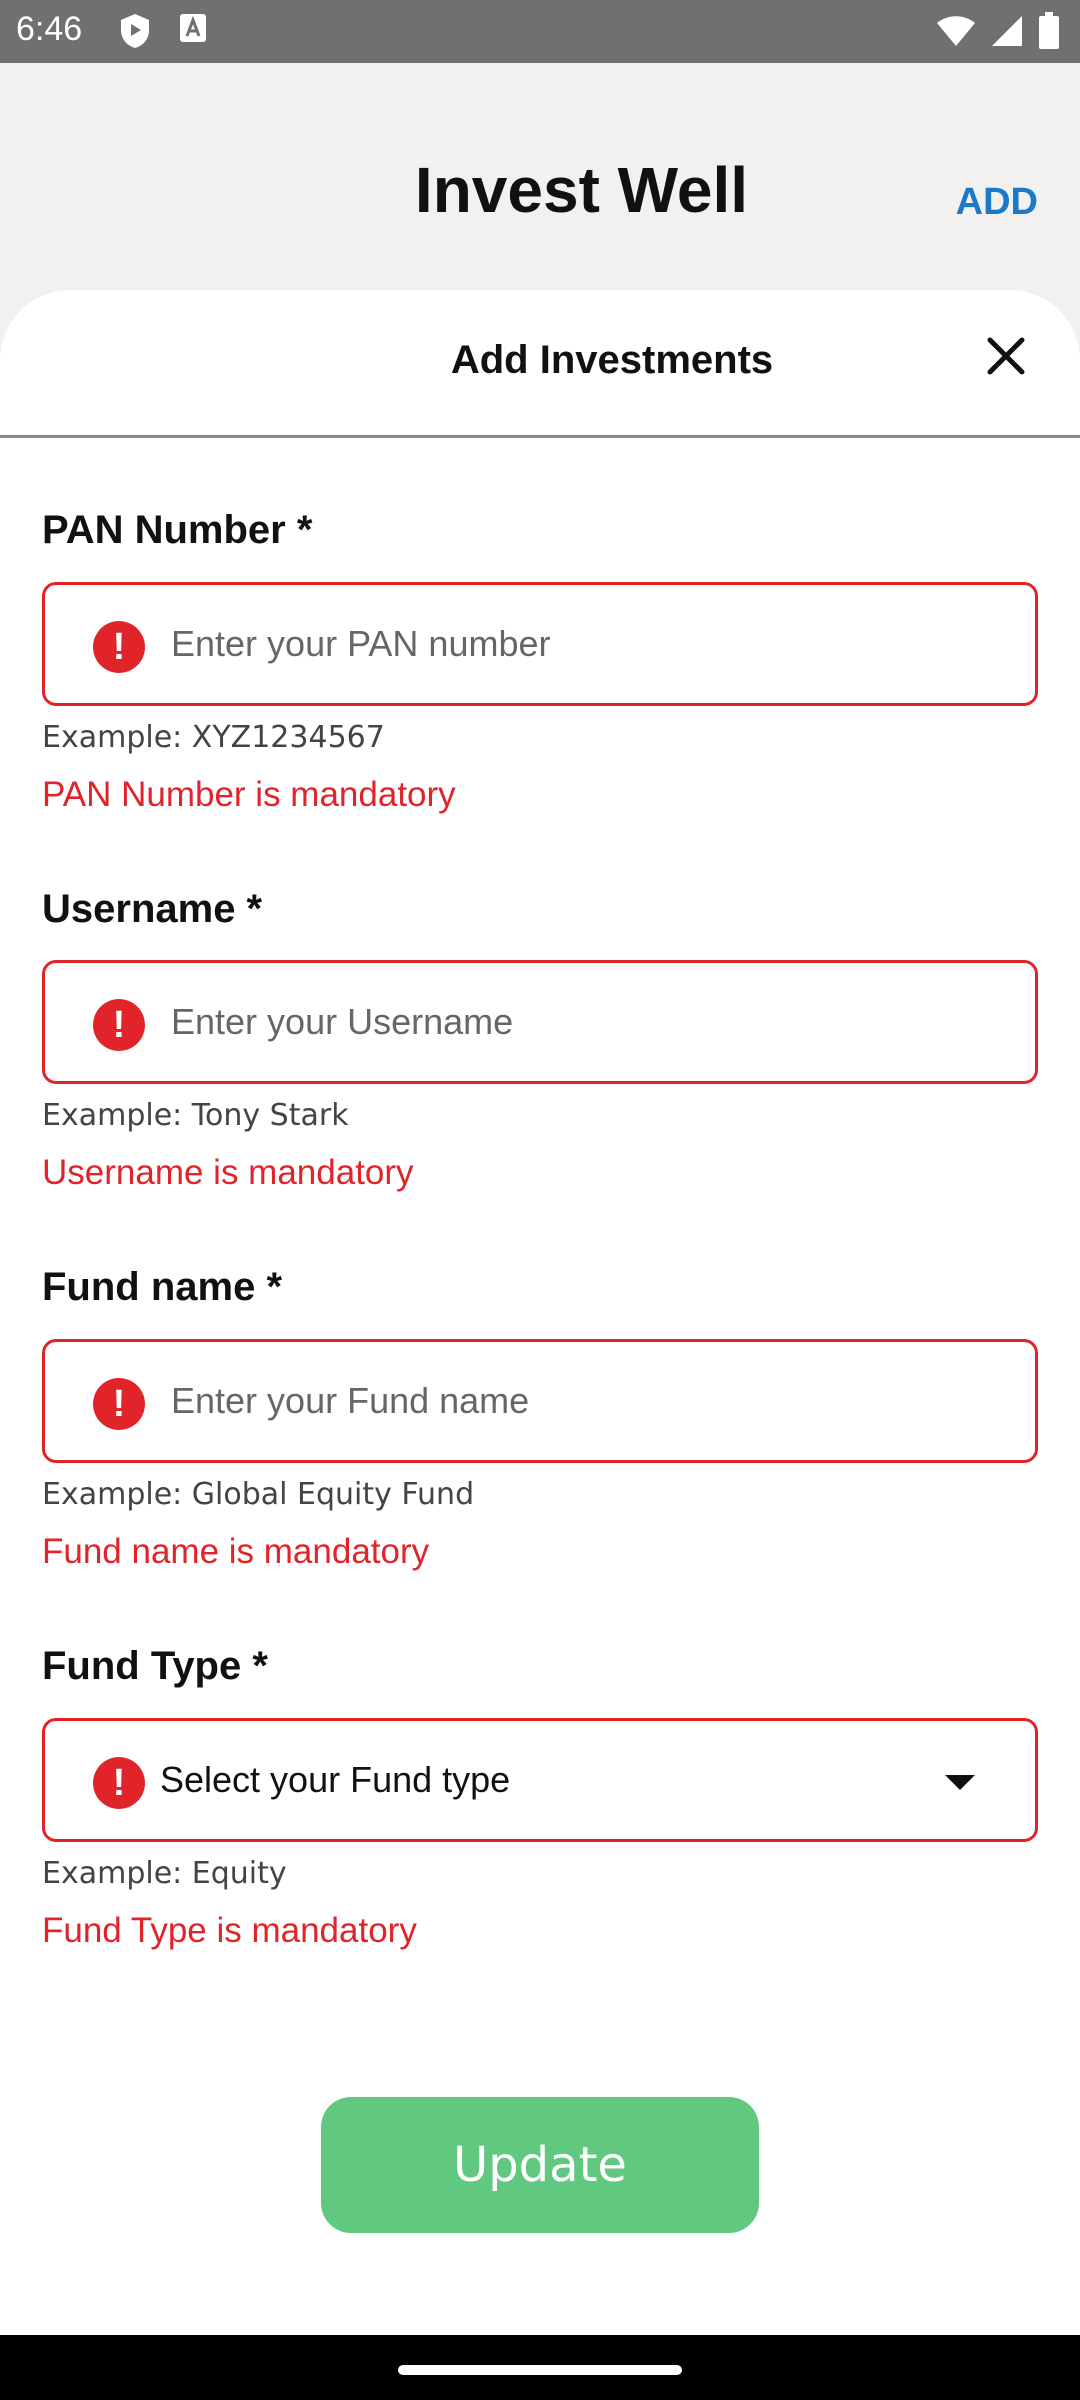 This screenshot has height=2400, width=1080. Describe the element at coordinates (49, 29) in the screenshot. I see `status-time: 6:46` at that location.